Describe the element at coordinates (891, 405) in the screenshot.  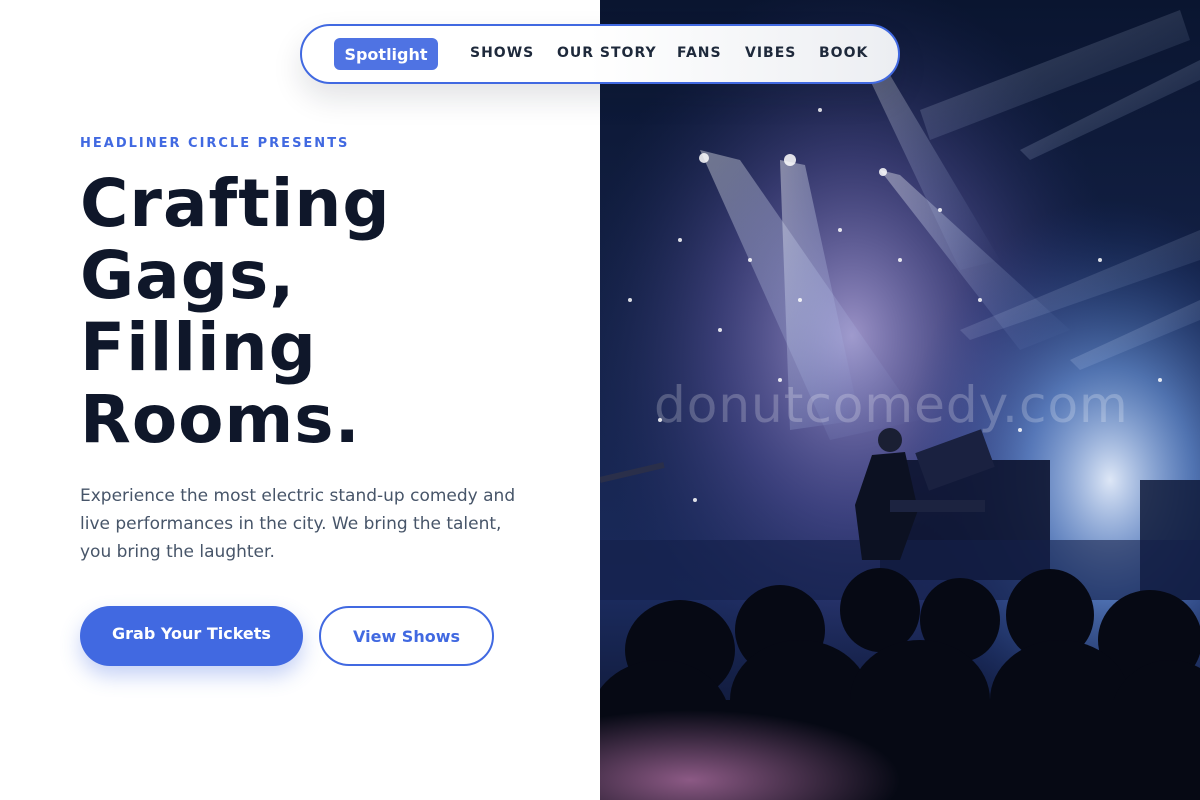
I see `watermark-text: donutcomedy.com` at that location.